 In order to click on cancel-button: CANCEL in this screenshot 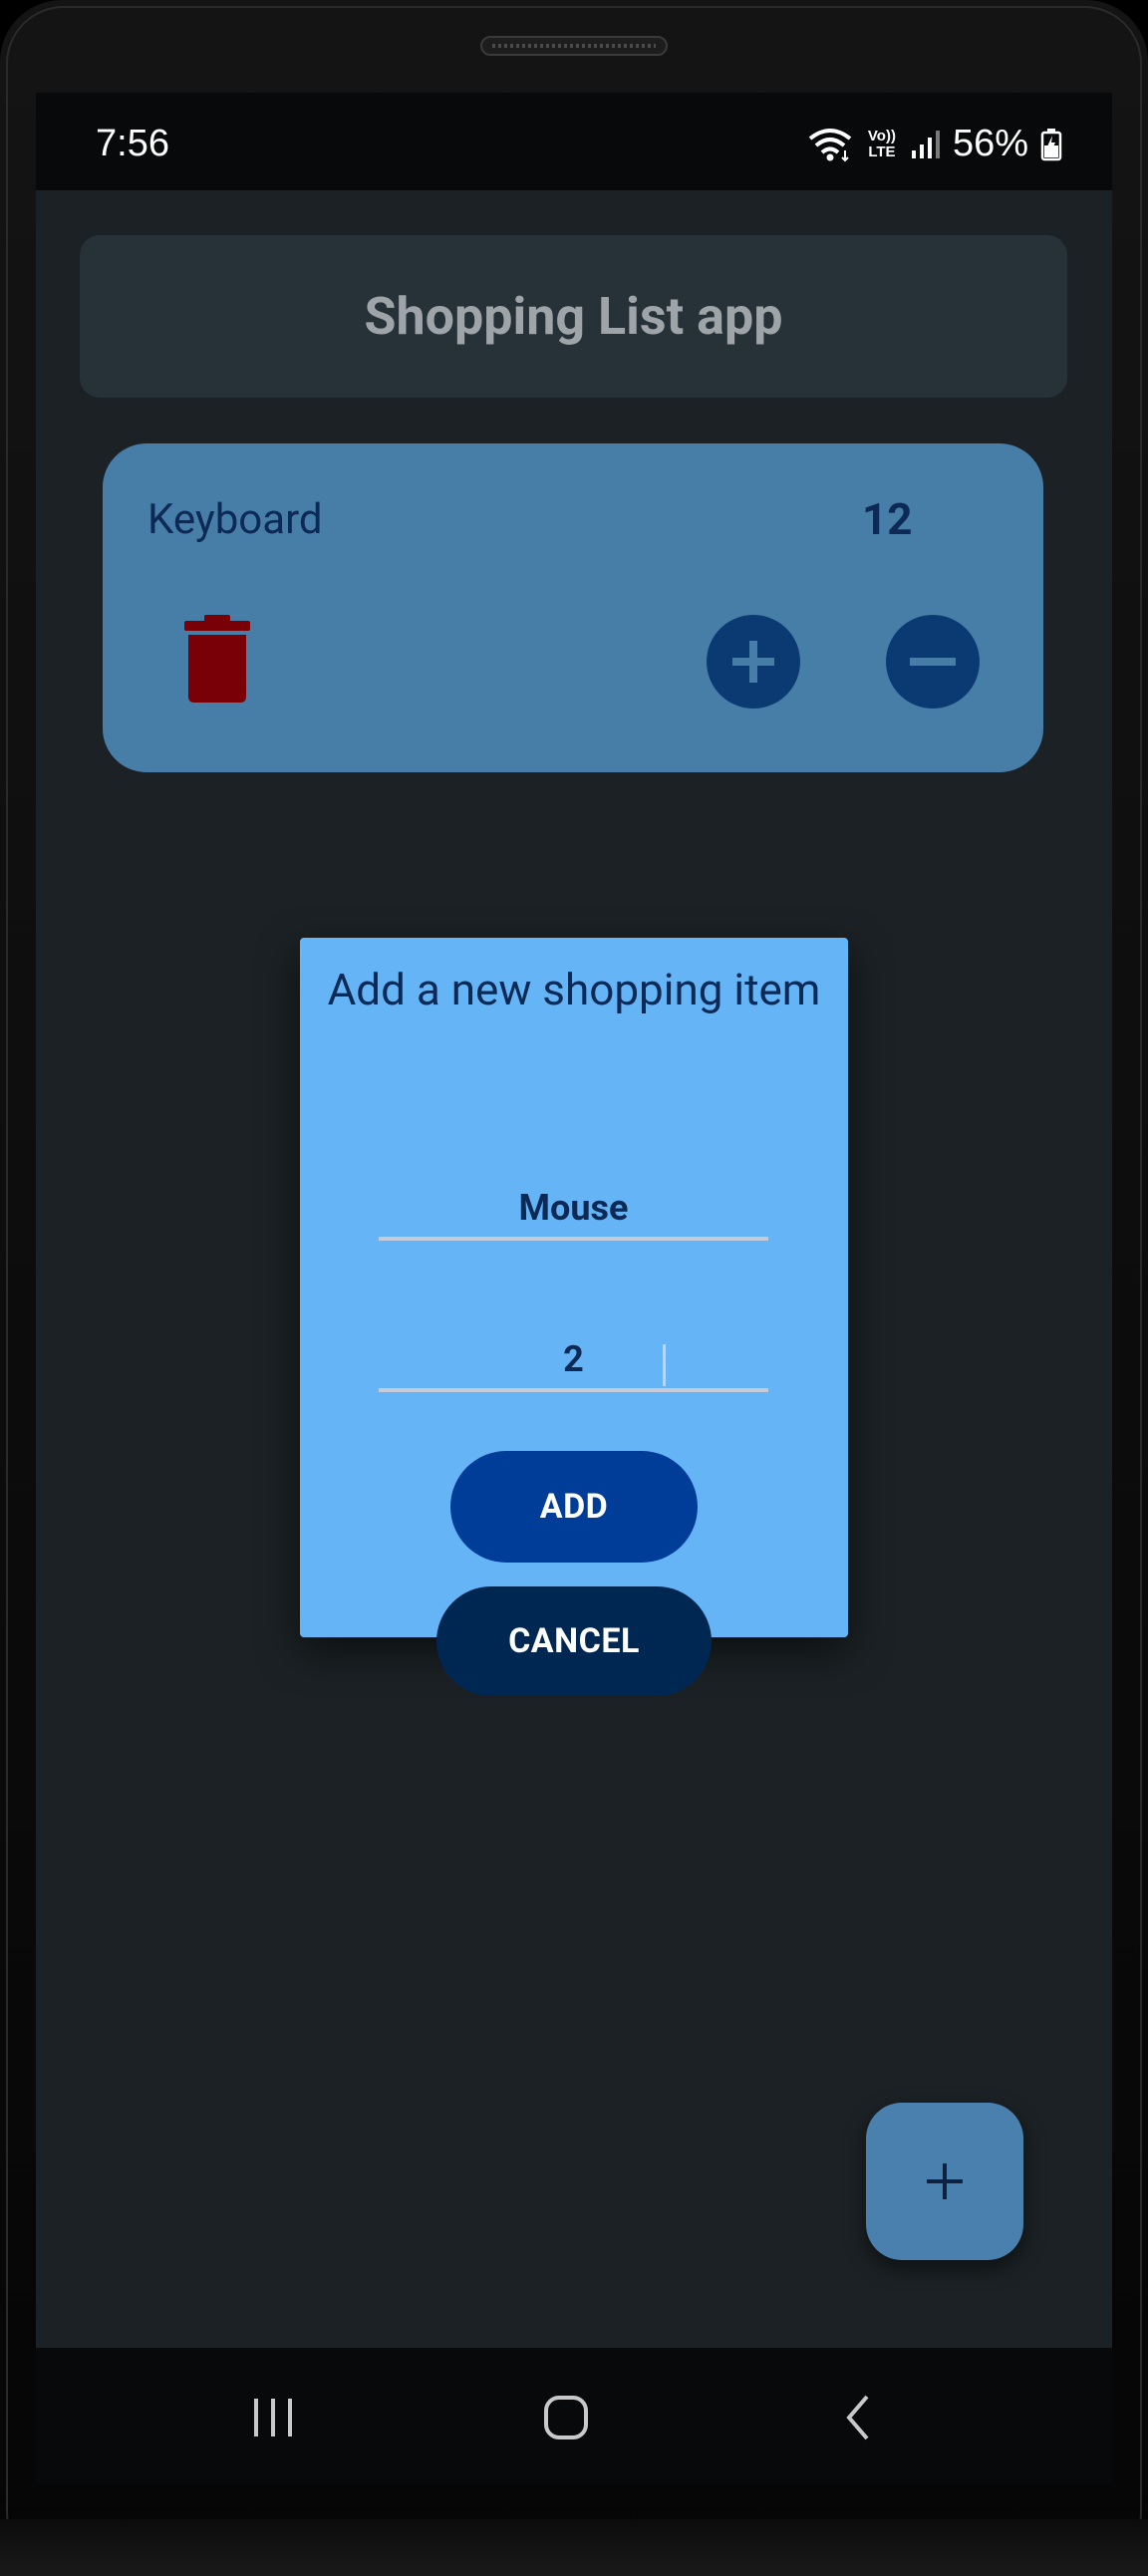, I will do `click(574, 1641)`.